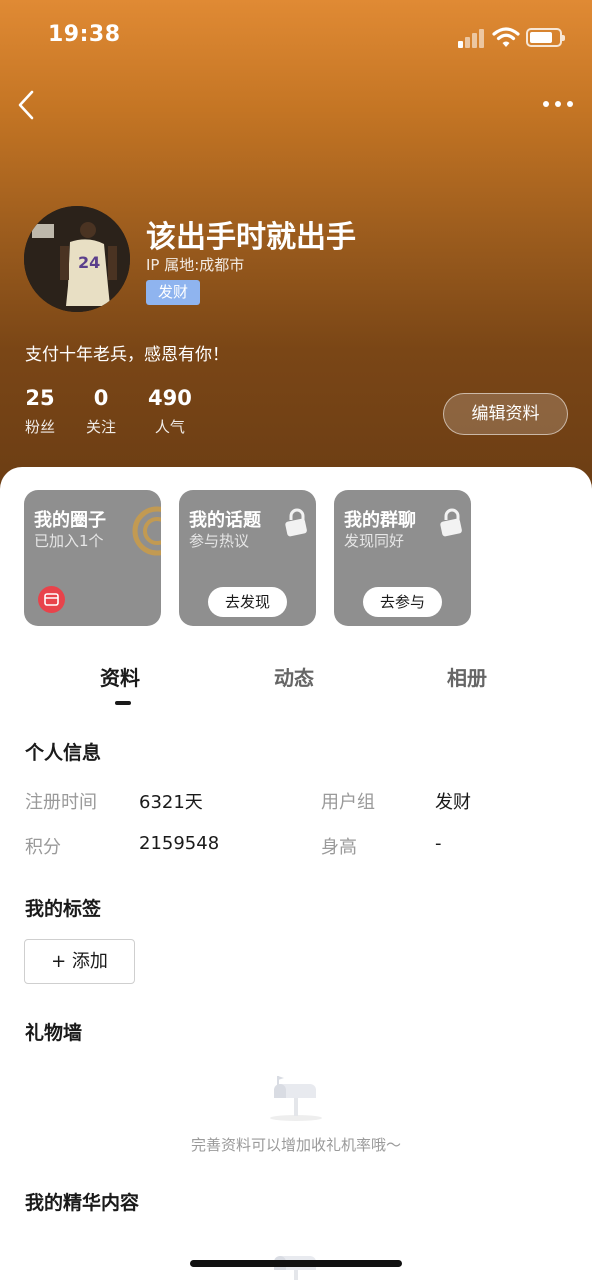  Describe the element at coordinates (296, 1263) in the screenshot. I see `home-indicator` at that location.